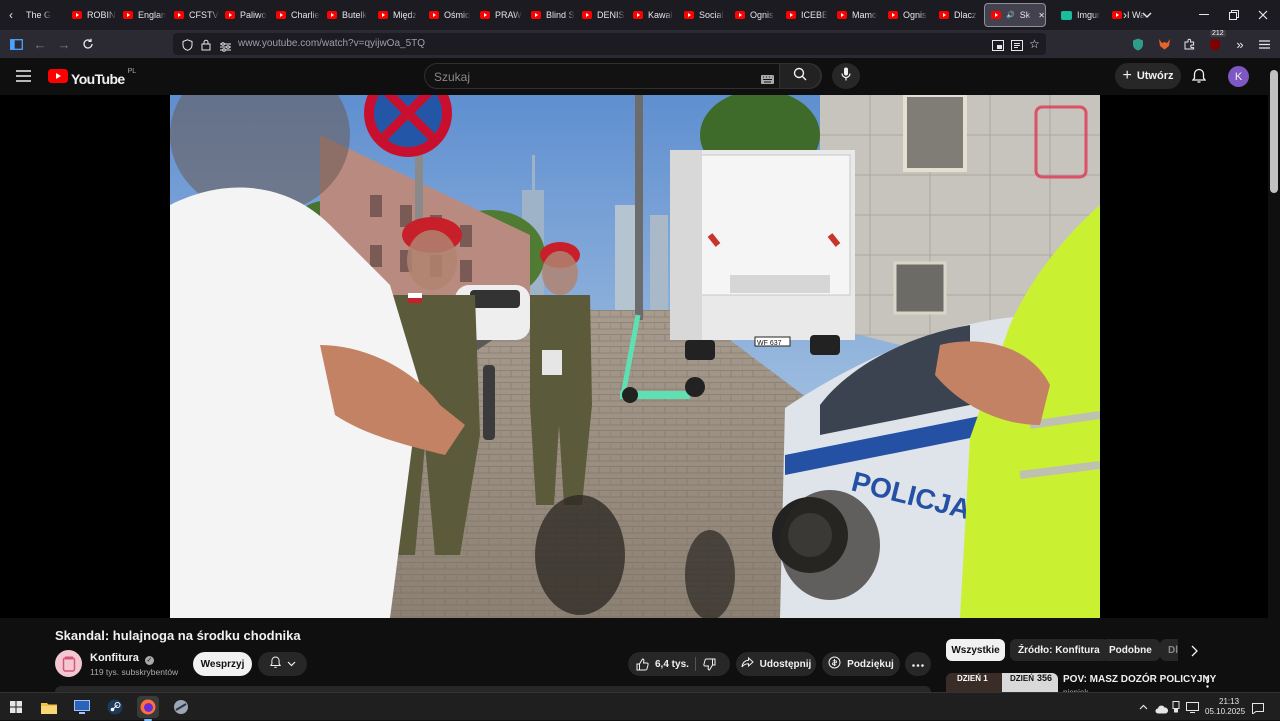 The image size is (1280, 721). What do you see at coordinates (206, 47) in the screenshot?
I see `lock-icon` at bounding box center [206, 47].